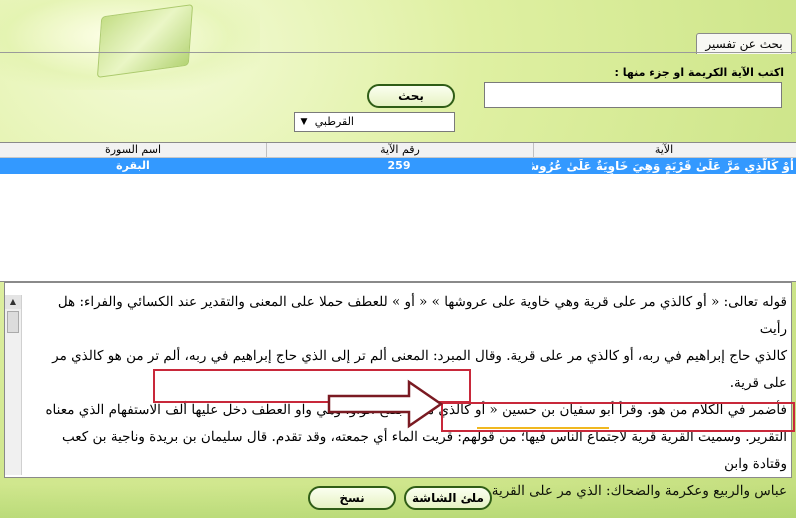 The image size is (796, 518). Describe the element at coordinates (398, 52) in the screenshot. I see `panel-divider` at that location.